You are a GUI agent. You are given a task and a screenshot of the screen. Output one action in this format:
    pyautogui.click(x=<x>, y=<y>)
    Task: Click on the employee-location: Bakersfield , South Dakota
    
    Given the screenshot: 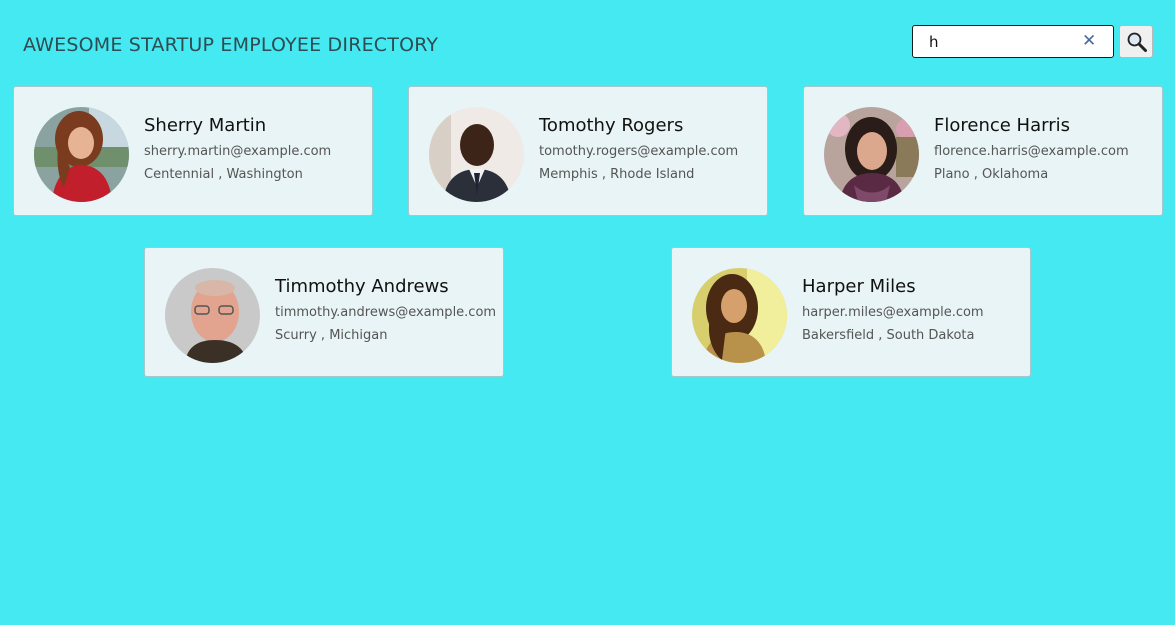 What is the action you would take?
    pyautogui.click(x=888, y=335)
    